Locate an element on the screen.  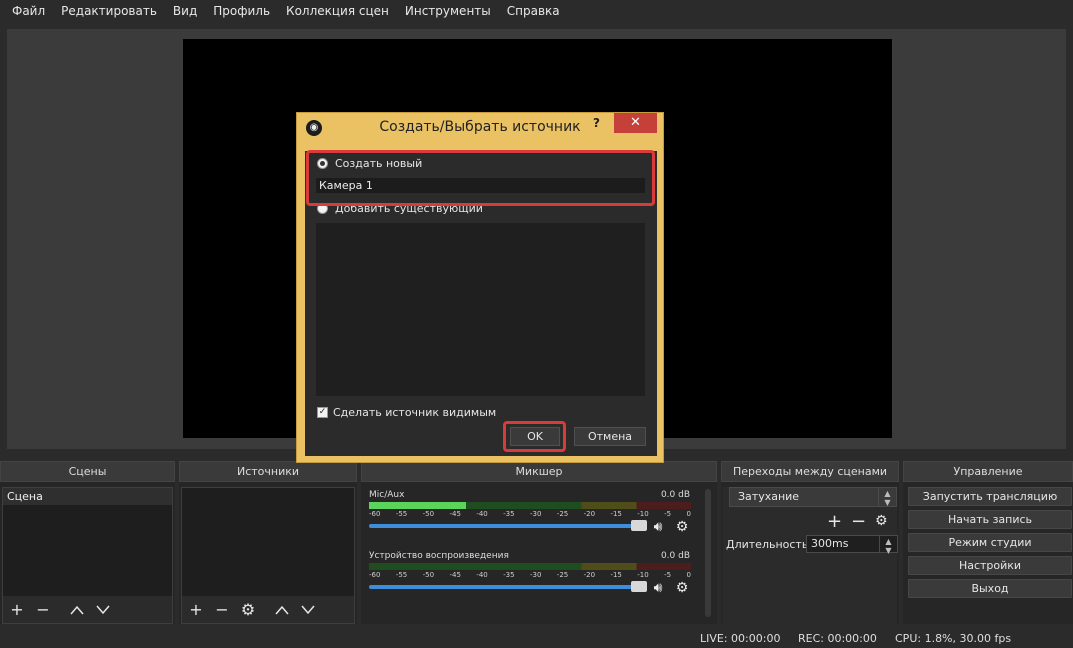
start-streaming-button: Запустить трансляцию is located at coordinates (990, 496).